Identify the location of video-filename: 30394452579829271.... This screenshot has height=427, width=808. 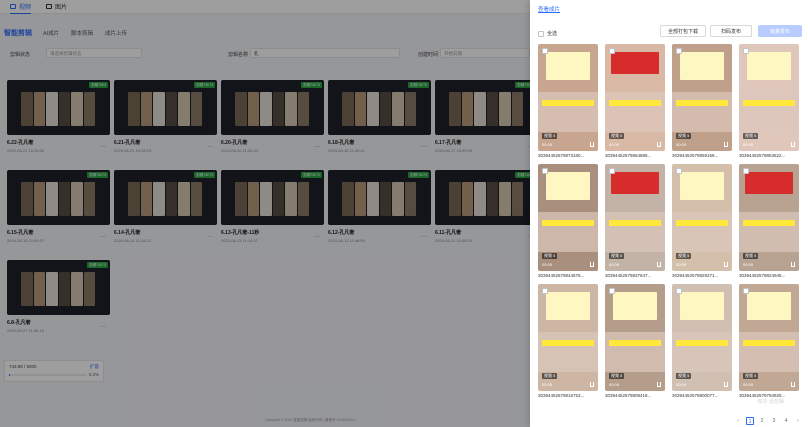
(695, 275).